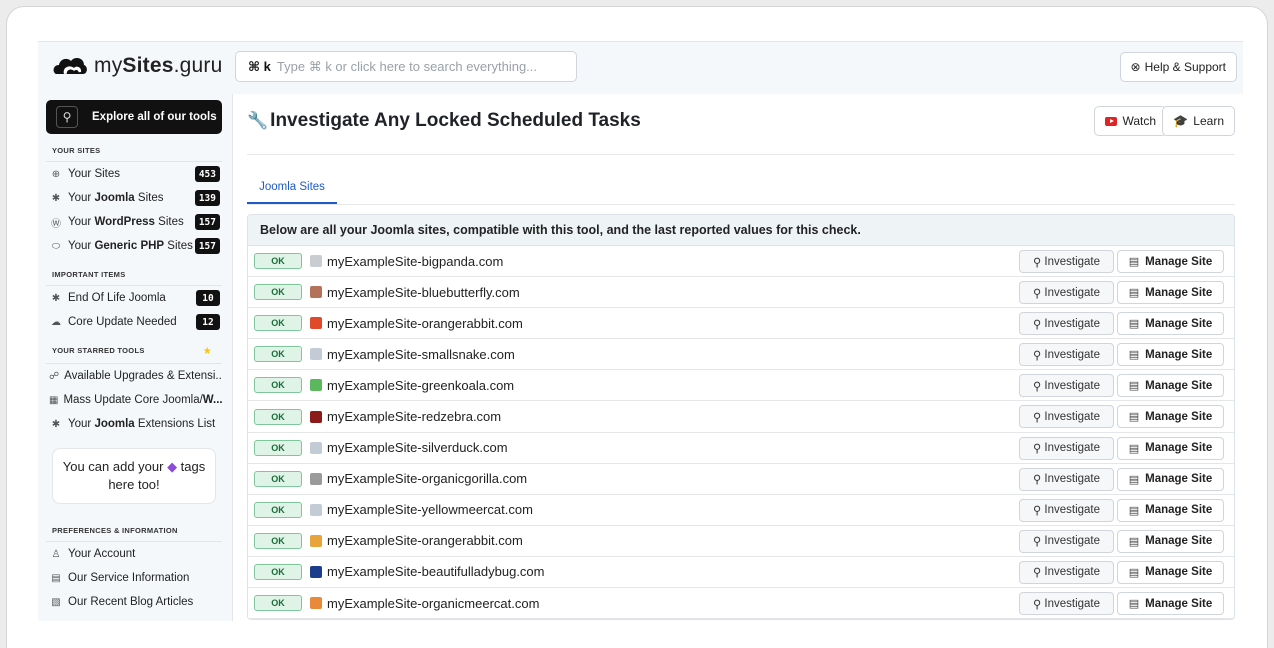  What do you see at coordinates (423, 292) in the screenshot?
I see `site-name: myExampleSite-bluebutterfly.com` at bounding box center [423, 292].